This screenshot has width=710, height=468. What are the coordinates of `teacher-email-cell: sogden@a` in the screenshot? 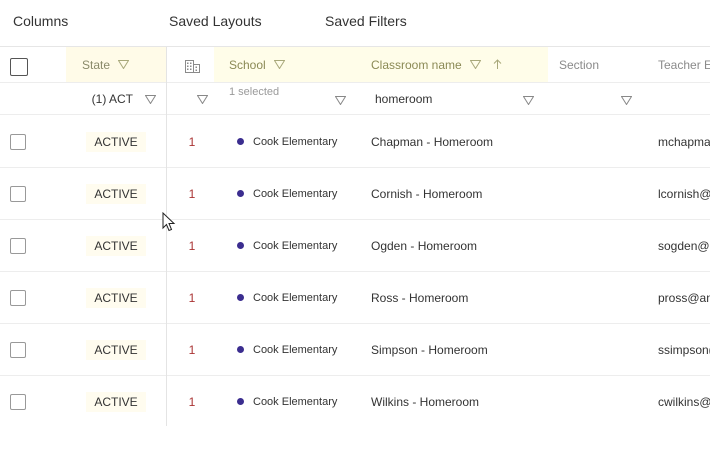 It's located at (684, 245).